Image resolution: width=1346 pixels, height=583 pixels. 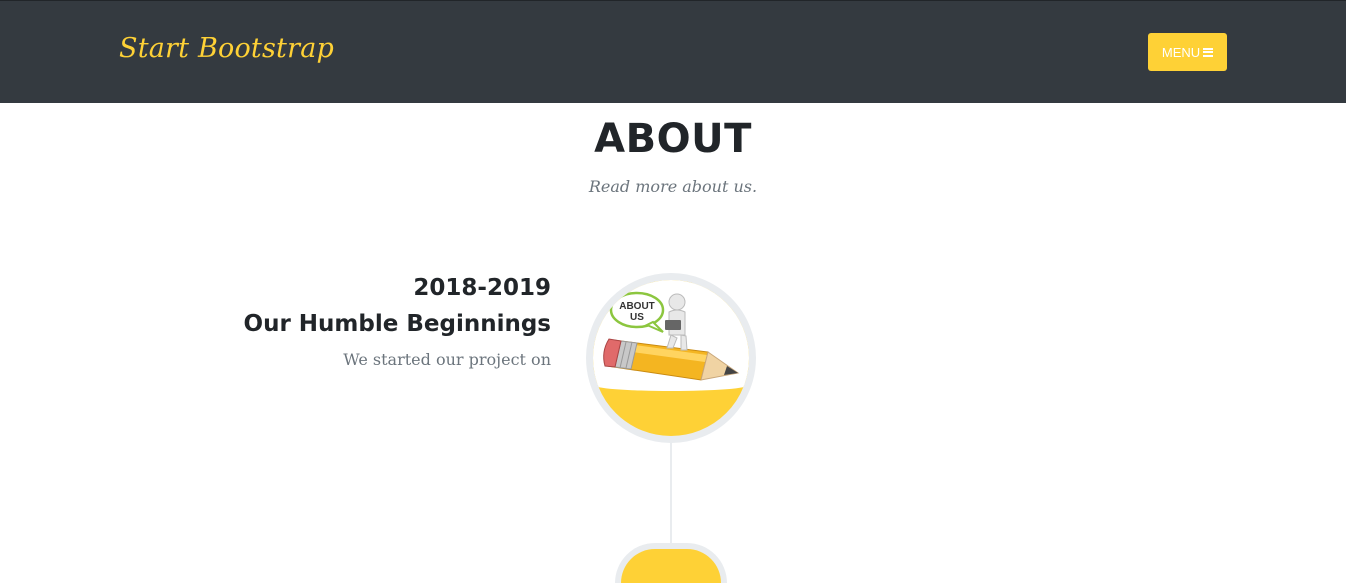 I want to click on timeline-image-next, so click(x=671, y=563).